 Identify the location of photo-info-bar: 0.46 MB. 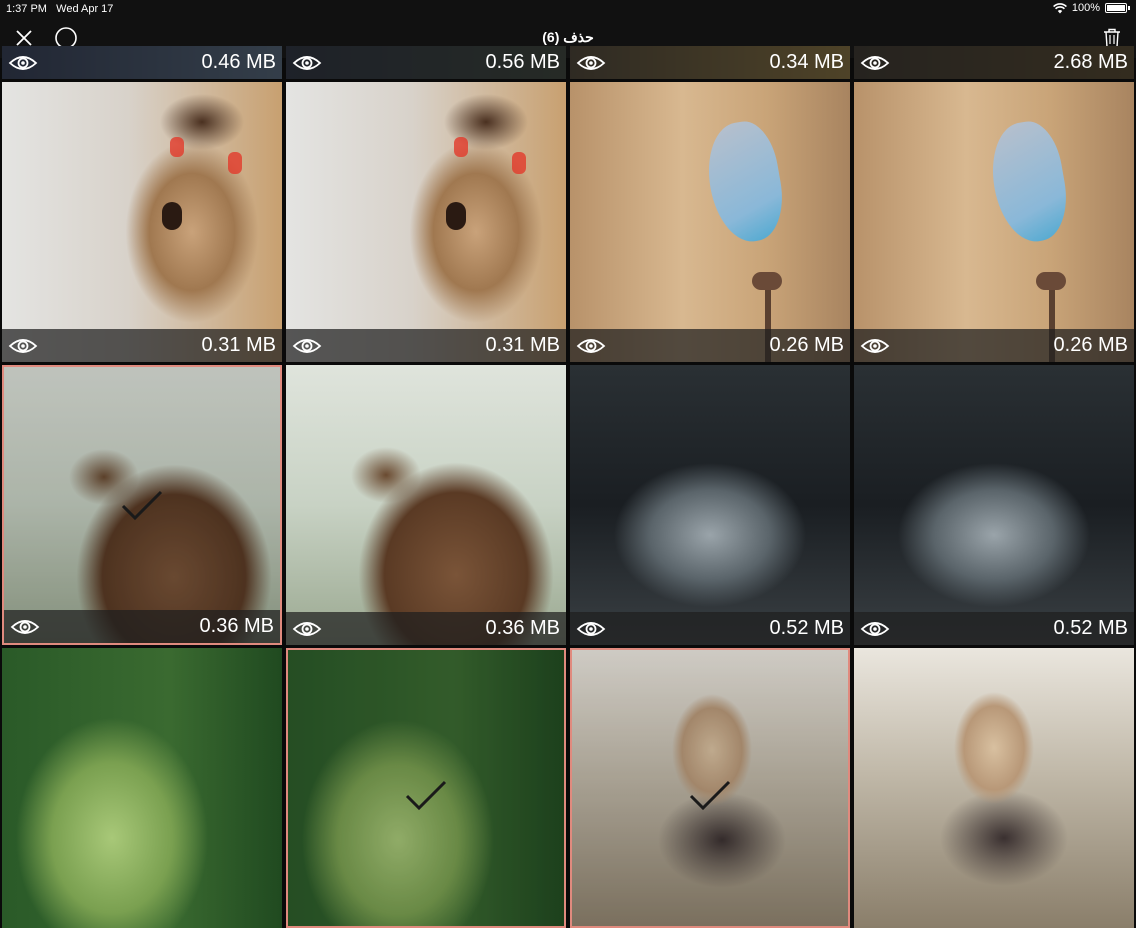
(142, 62).